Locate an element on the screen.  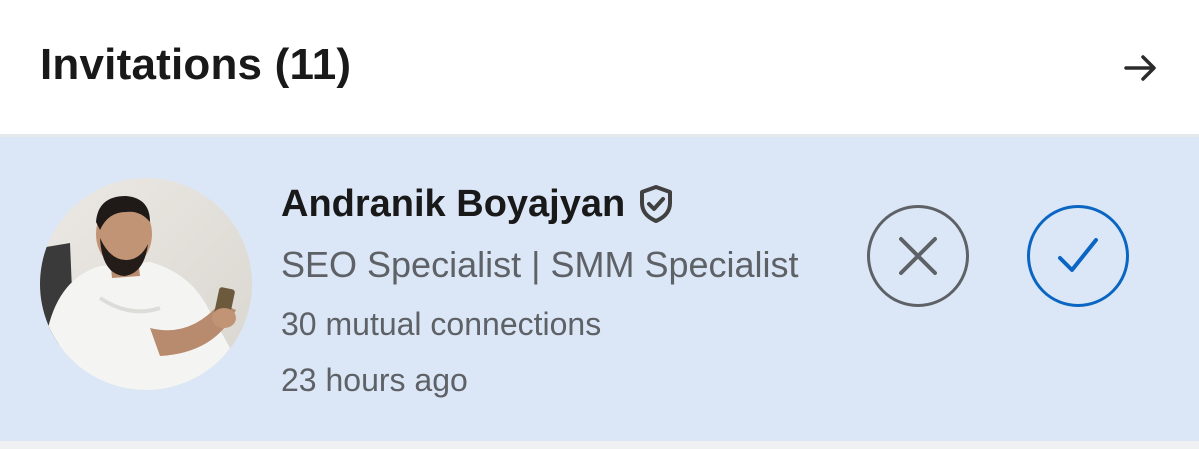
sender-name: Andranik Boyajyan is located at coordinates (453, 203).